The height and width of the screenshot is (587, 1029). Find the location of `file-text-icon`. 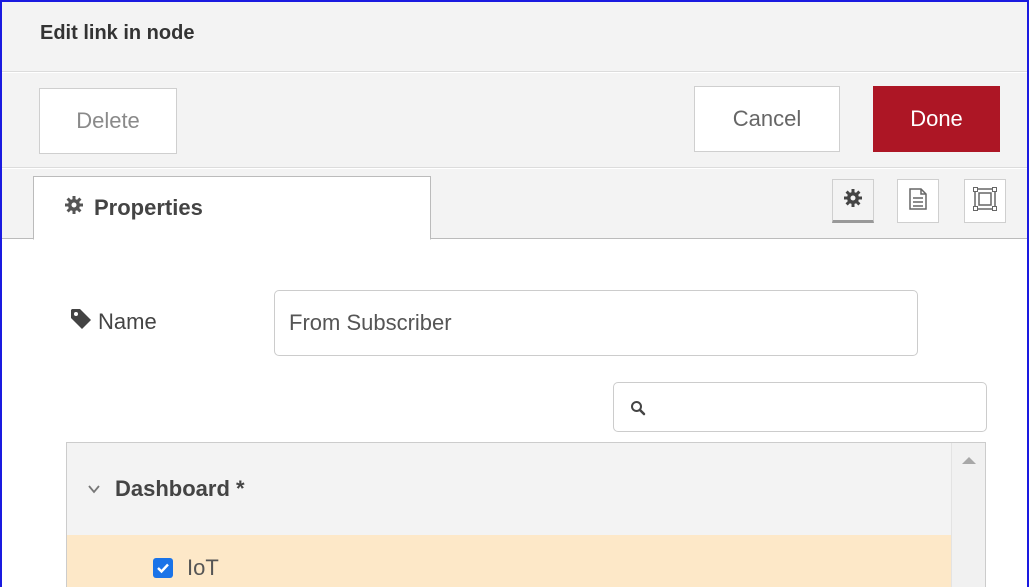

file-text-icon is located at coordinates (918, 201).